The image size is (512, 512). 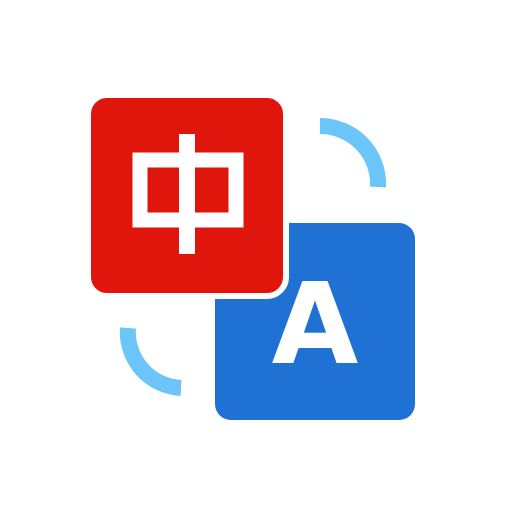 What do you see at coordinates (150, 361) in the screenshot?
I see `bottom-left-arc` at bounding box center [150, 361].